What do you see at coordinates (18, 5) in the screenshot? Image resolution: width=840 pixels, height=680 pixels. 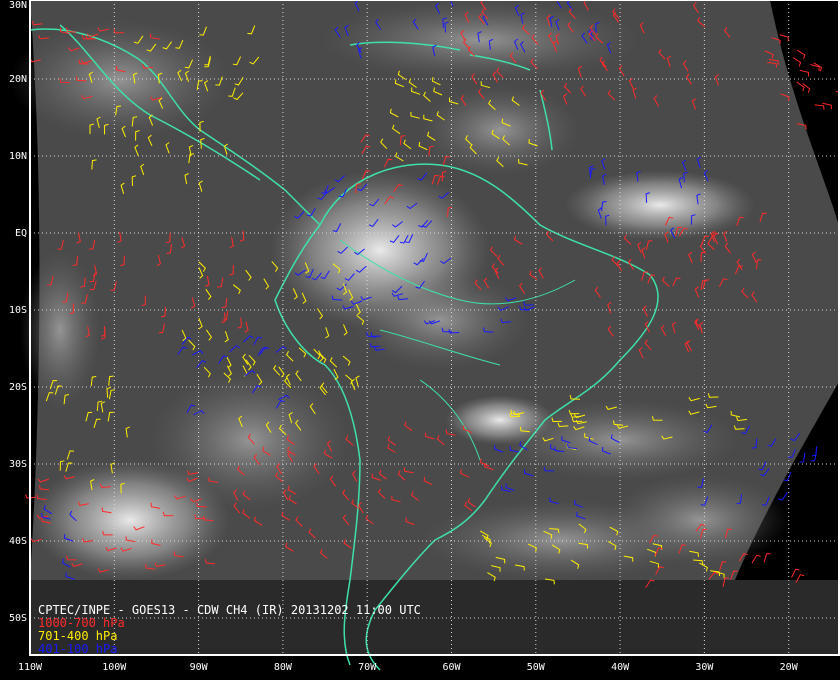 I see `lat-label: 30N` at bounding box center [18, 5].